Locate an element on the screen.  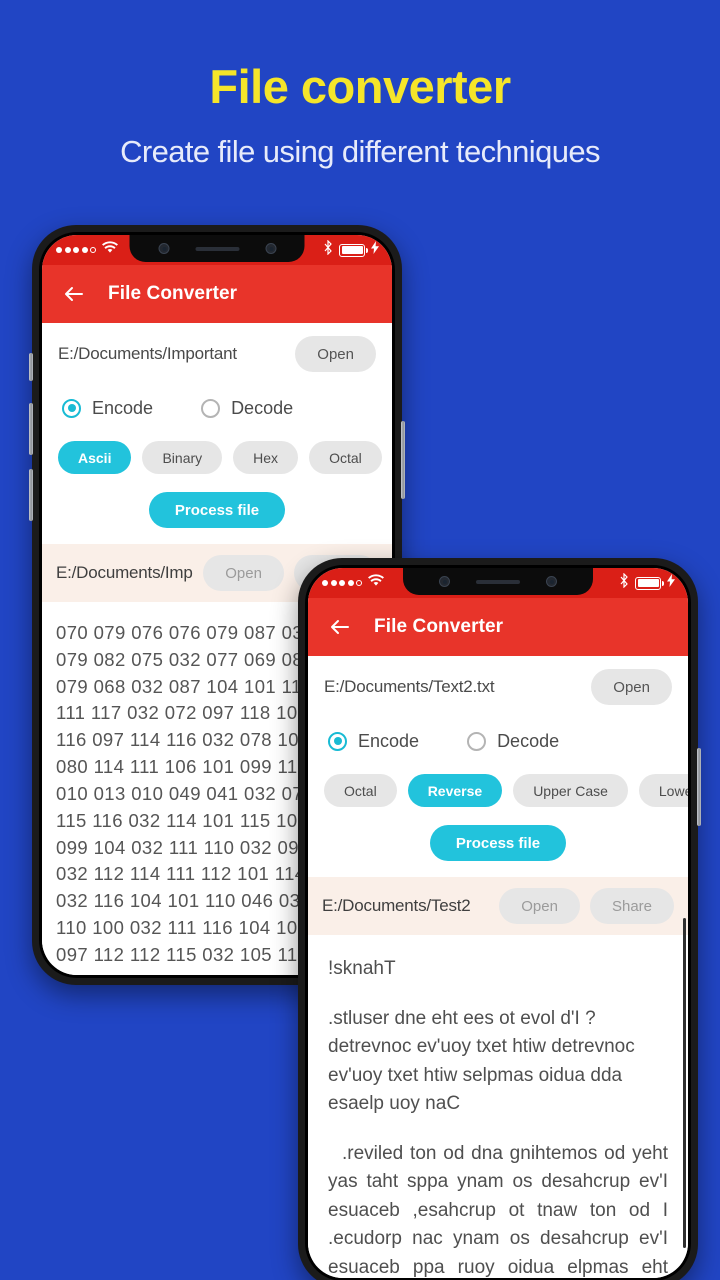
promo-title: File converter is located at coordinates (360, 86).